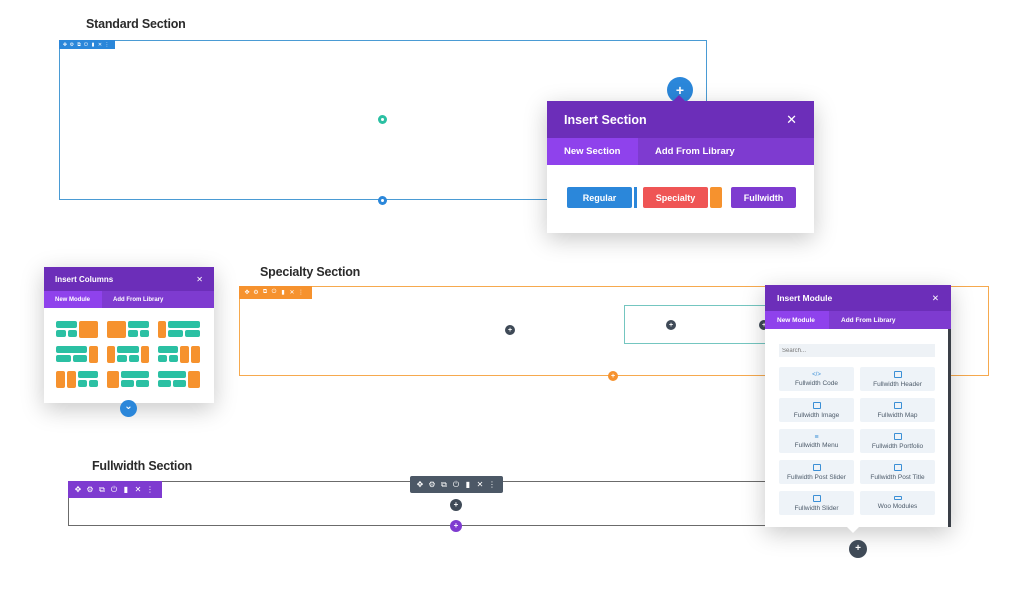 The width and height of the screenshot is (1024, 604). What do you see at coordinates (382, 119) in the screenshot?
I see `add-row-button` at bounding box center [382, 119].